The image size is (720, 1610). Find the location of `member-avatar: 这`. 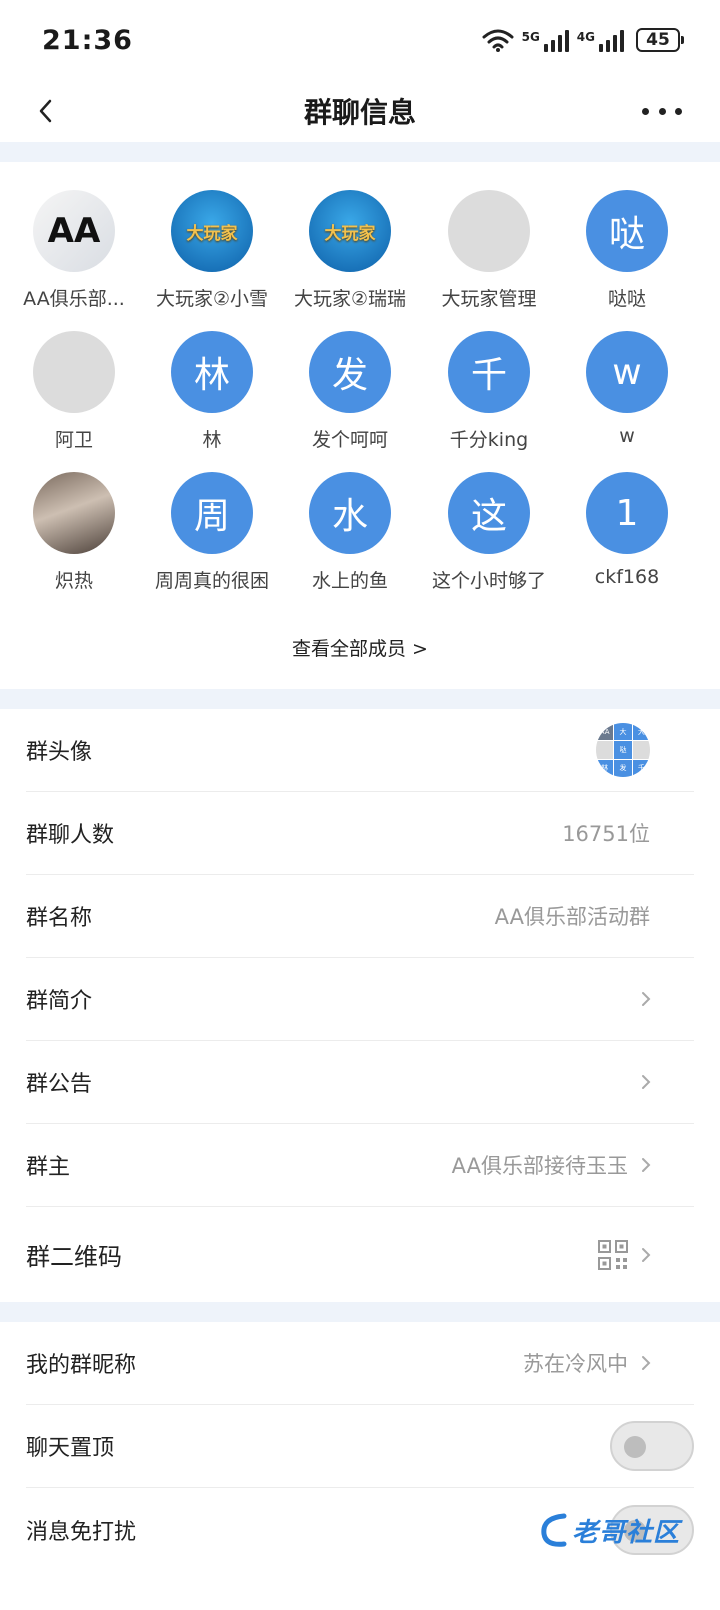

member-avatar: 这 is located at coordinates (489, 513).